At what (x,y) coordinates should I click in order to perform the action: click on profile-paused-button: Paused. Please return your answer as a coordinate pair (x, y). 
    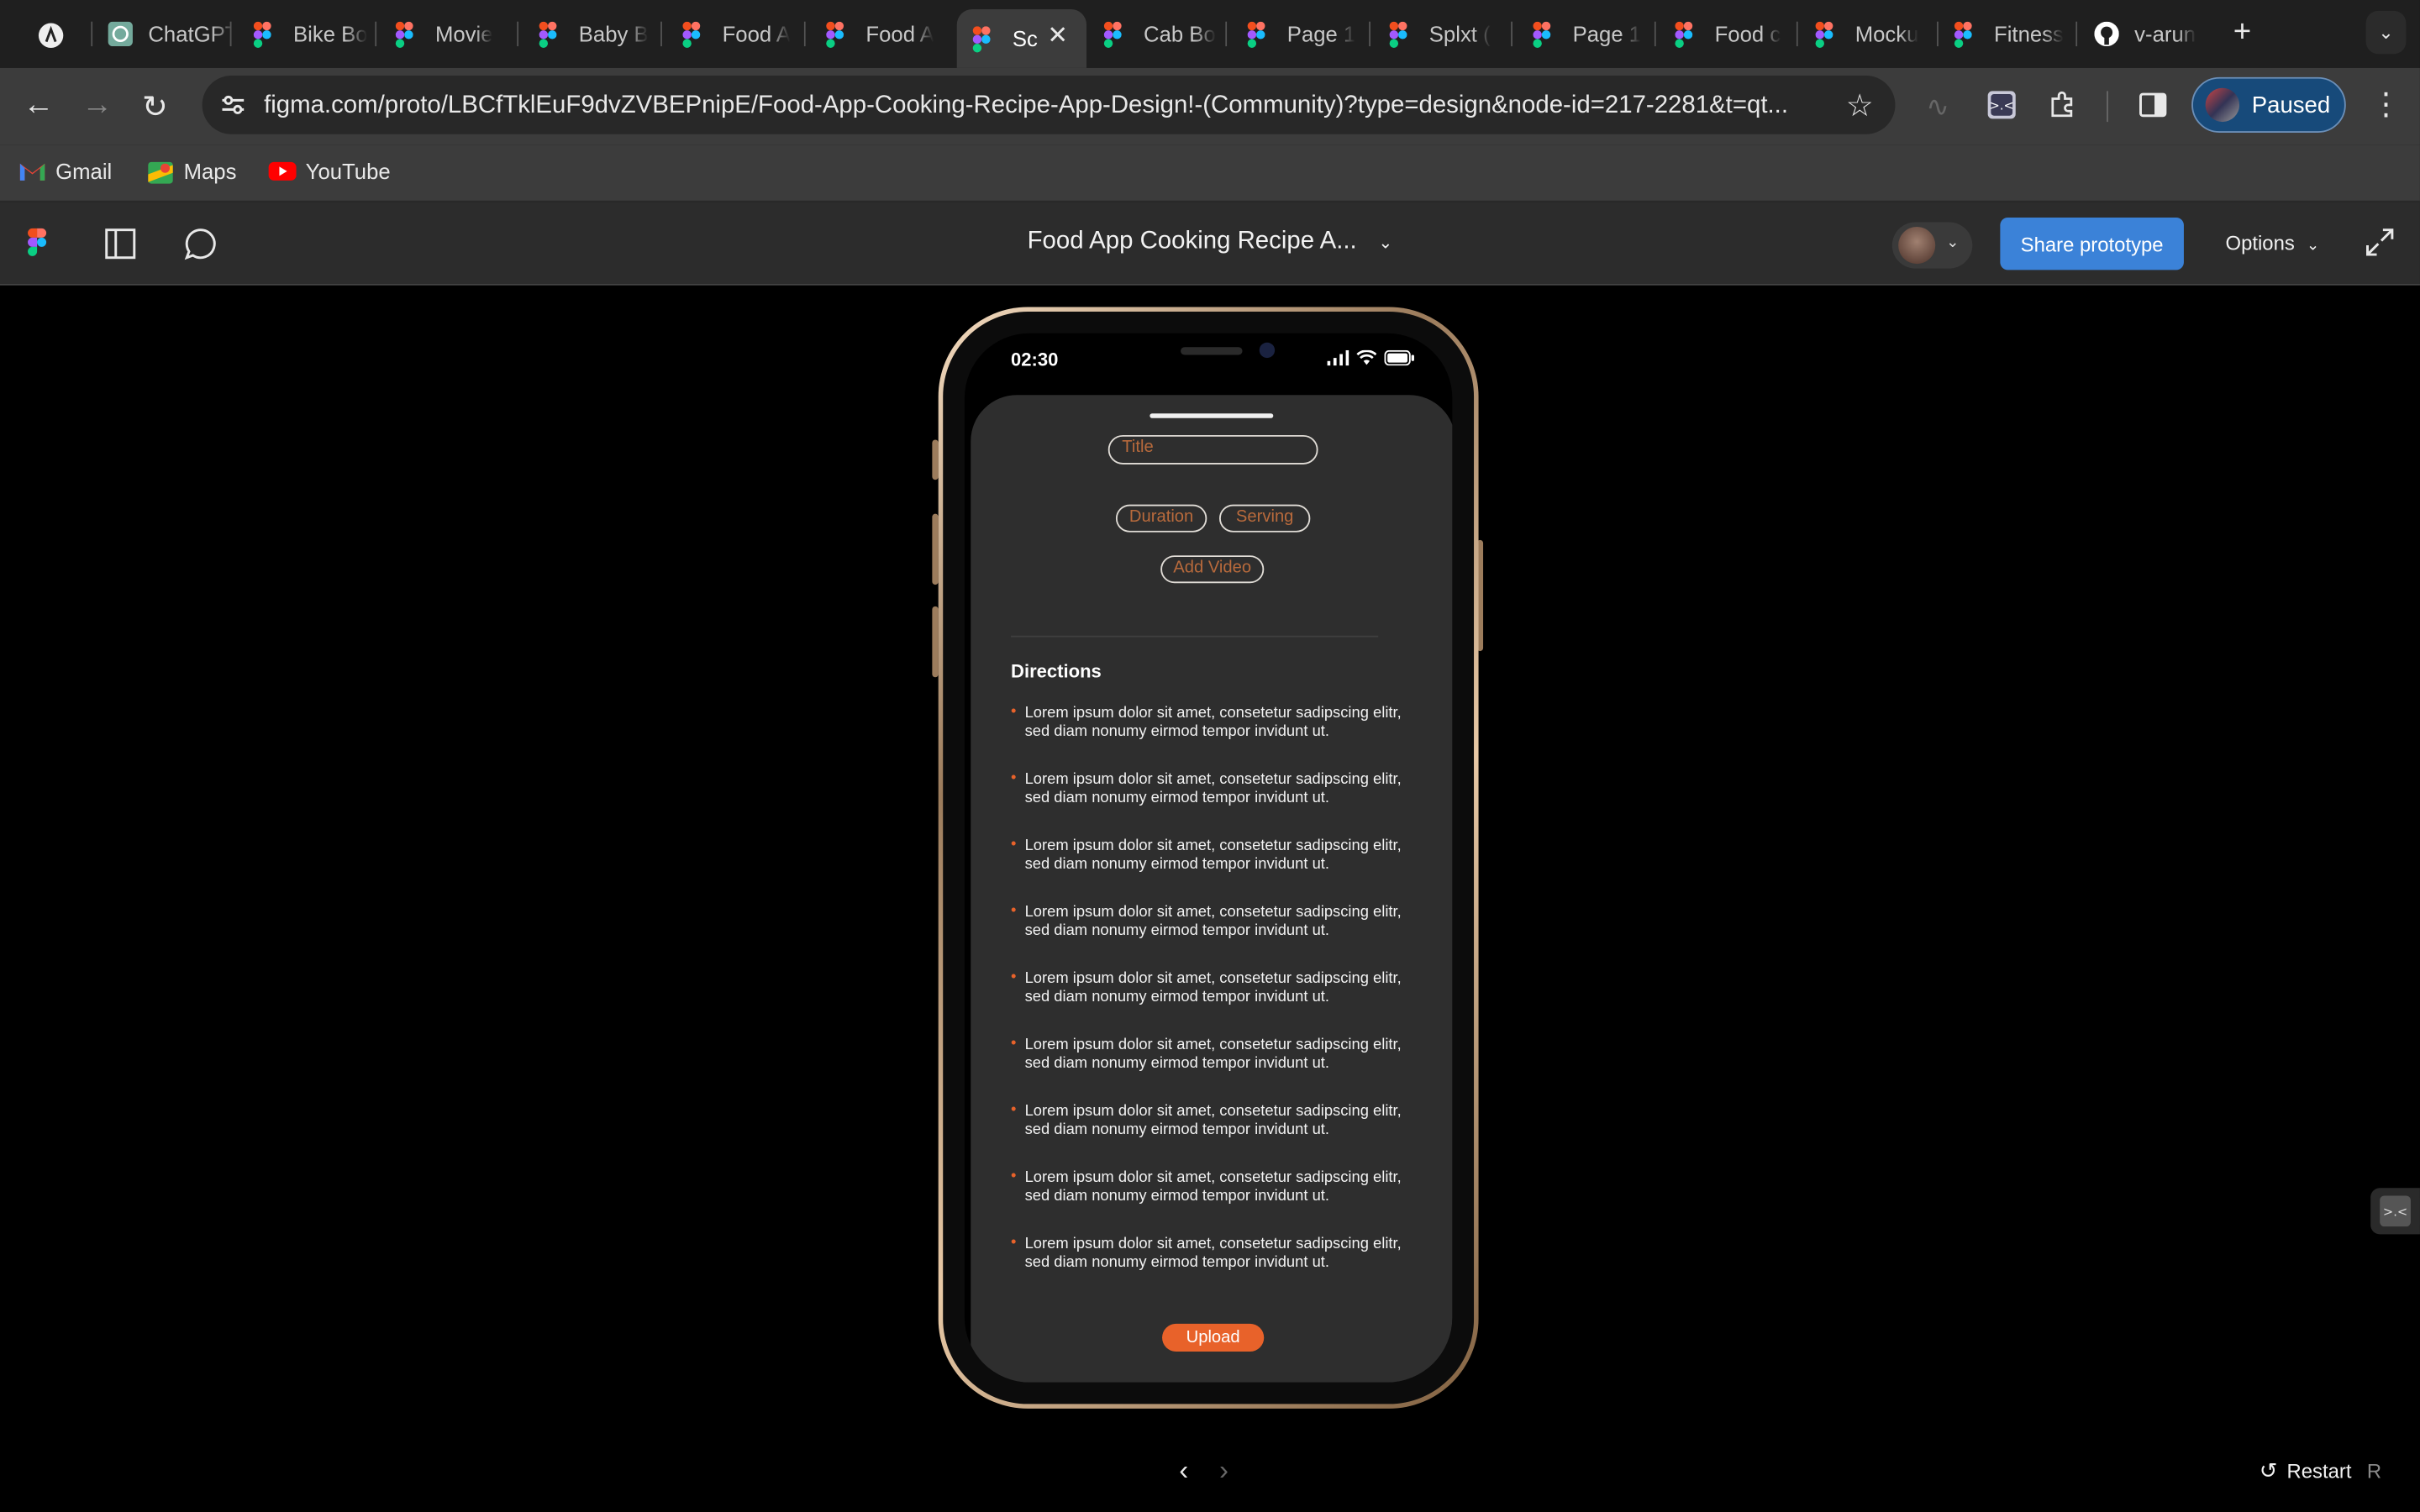
    Looking at the image, I should click on (2268, 104).